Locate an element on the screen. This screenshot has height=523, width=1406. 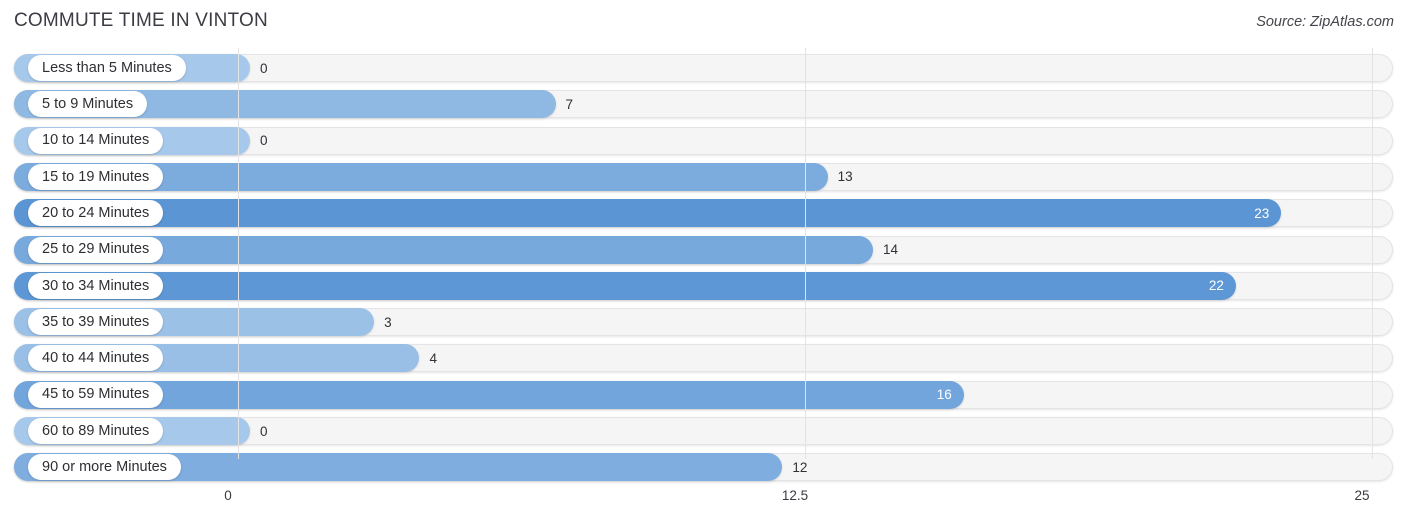
bar-row: 45 to 59 Minutes 16 is located at coordinates (703, 394).